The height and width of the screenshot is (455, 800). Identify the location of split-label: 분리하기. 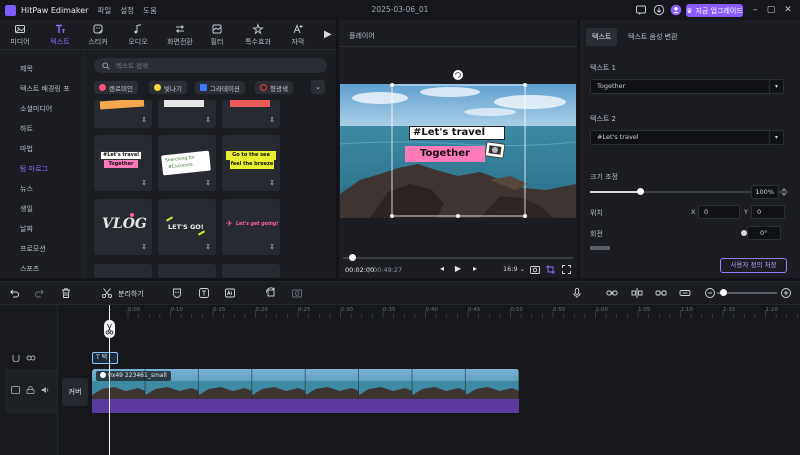
(131, 294).